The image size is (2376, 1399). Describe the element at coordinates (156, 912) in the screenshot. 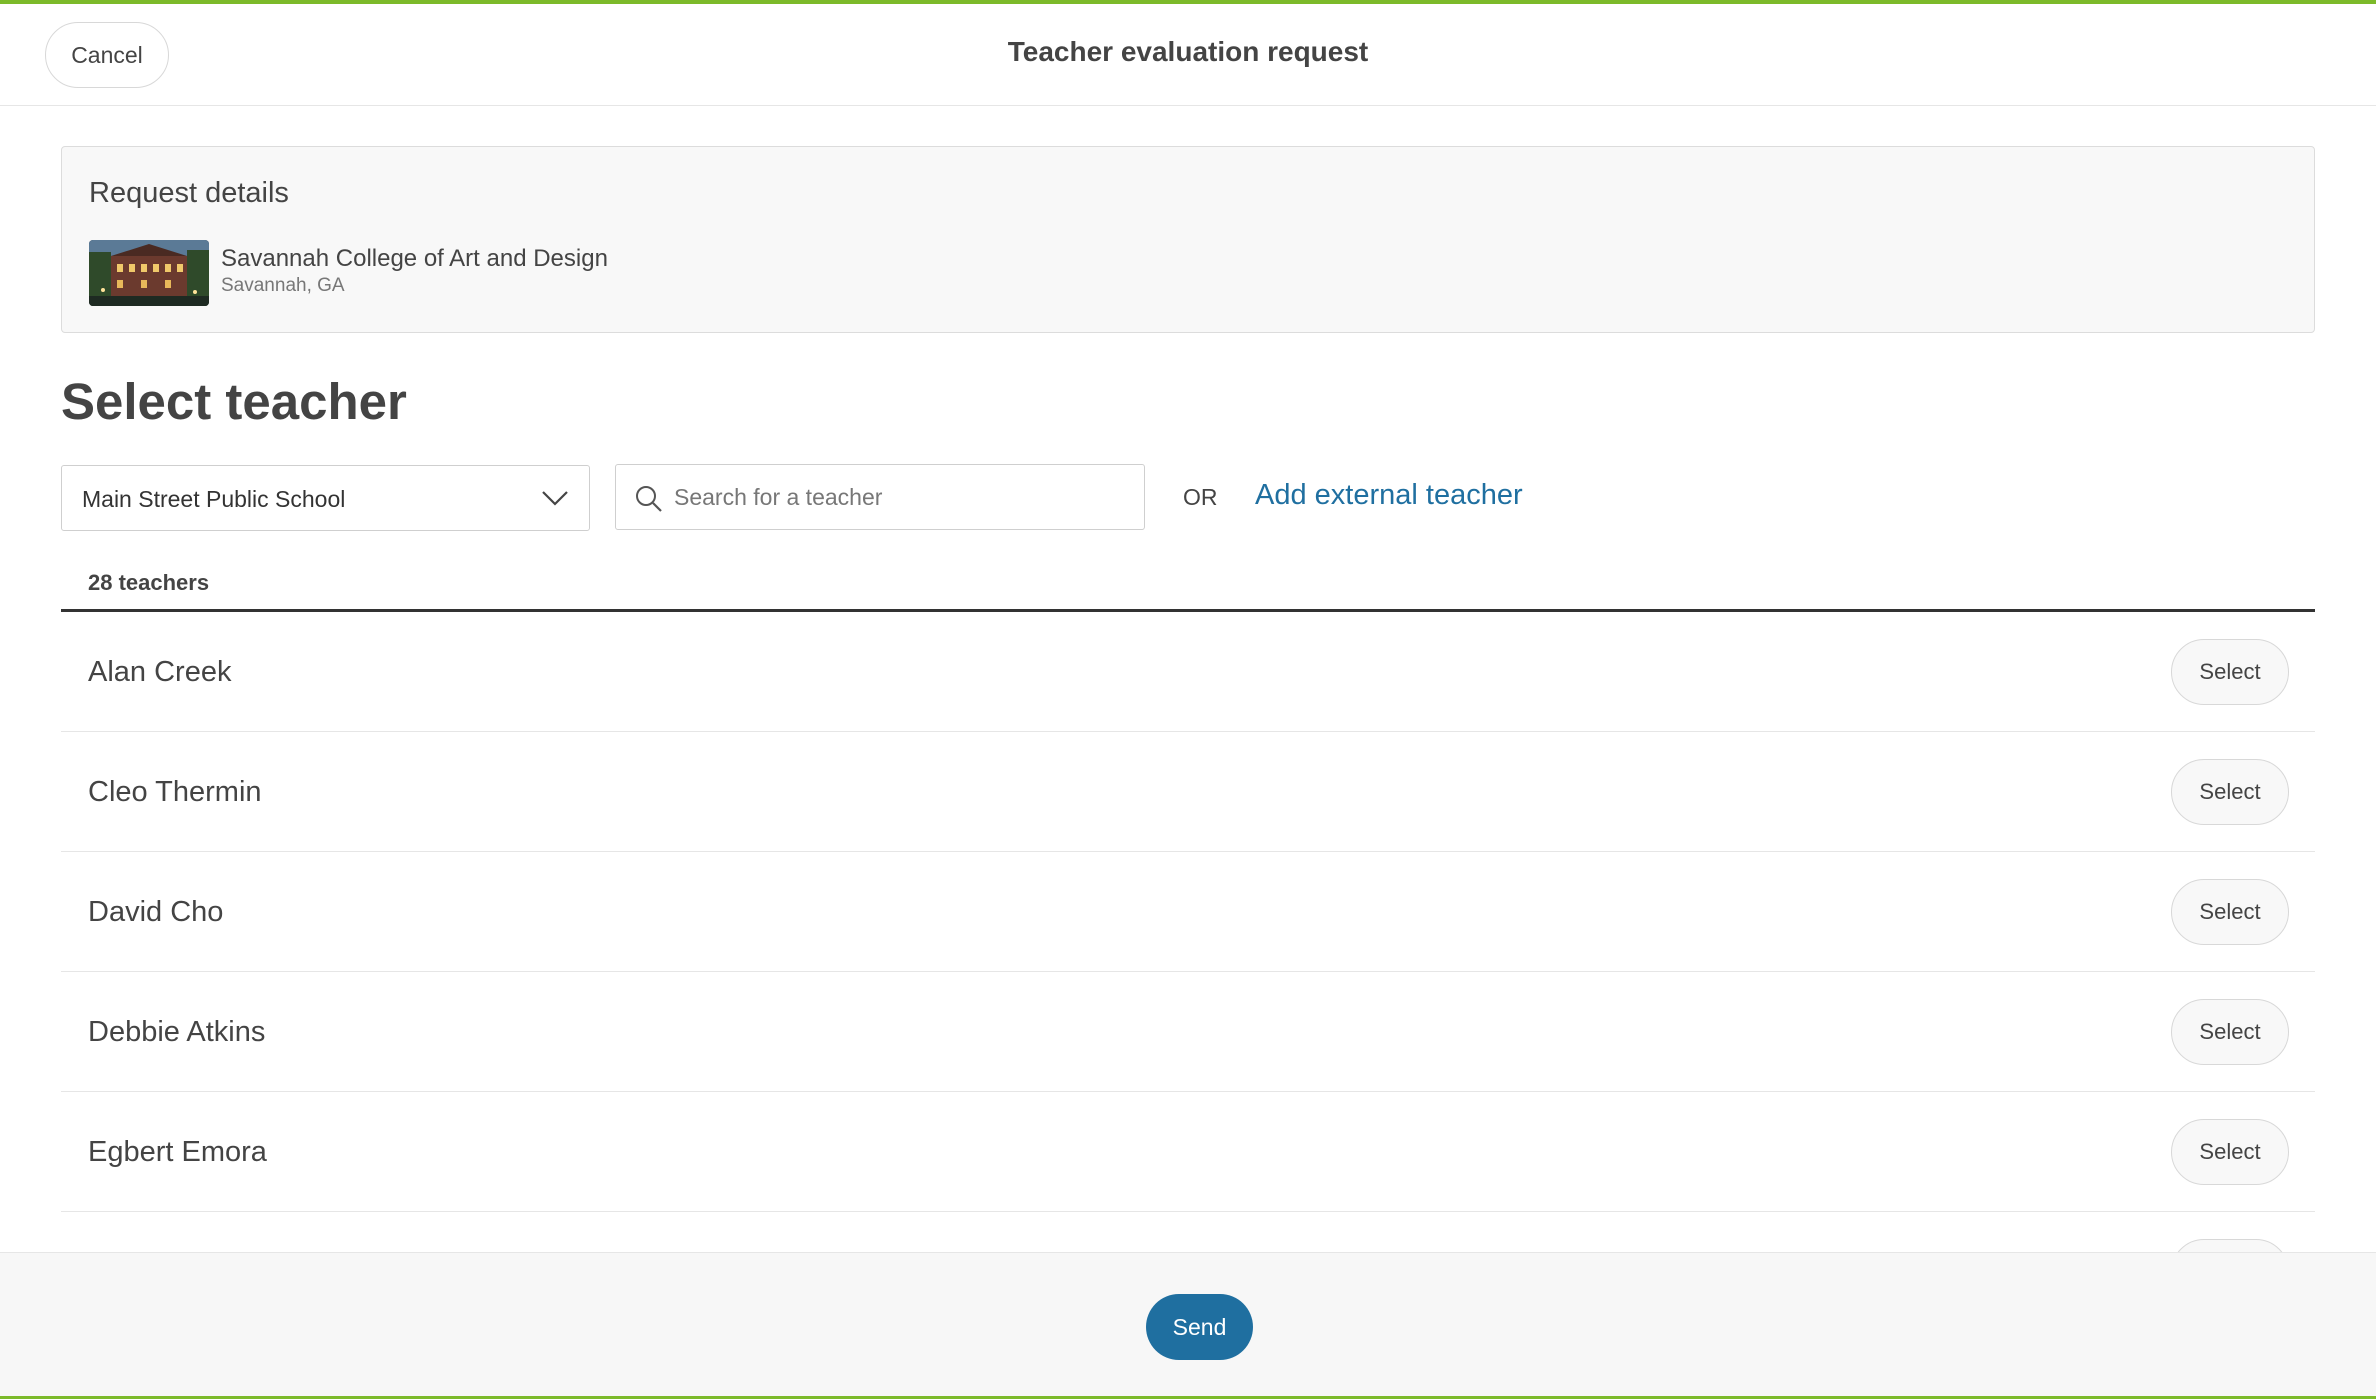

I see `teacher-name: David Cho` at that location.